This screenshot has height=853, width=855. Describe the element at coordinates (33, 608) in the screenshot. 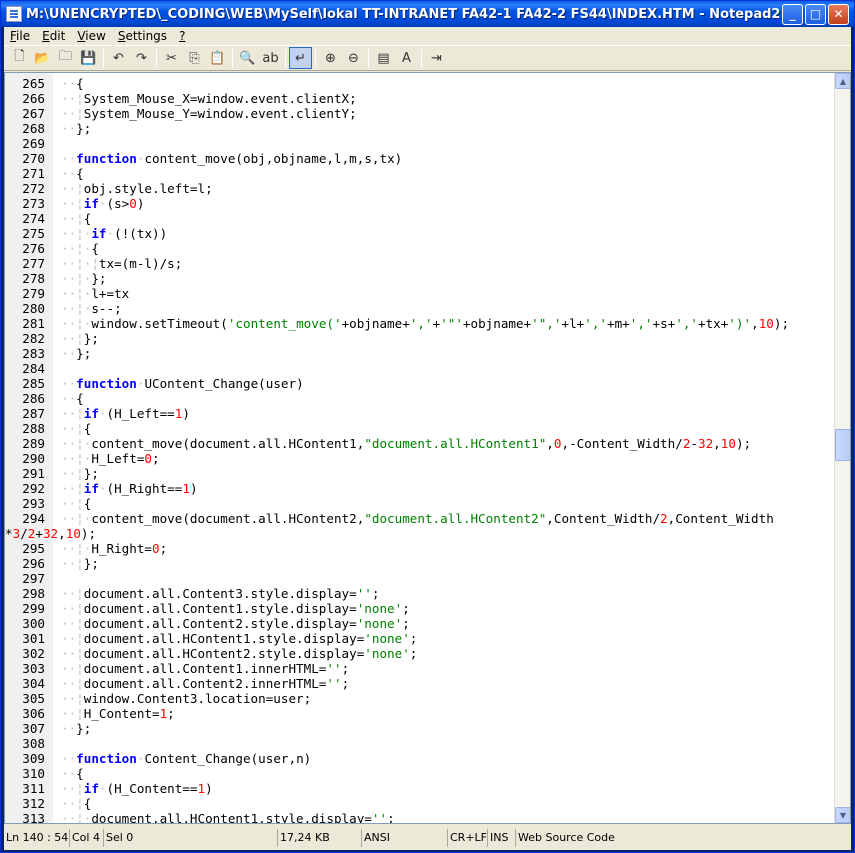

I see `line-number: 299` at that location.